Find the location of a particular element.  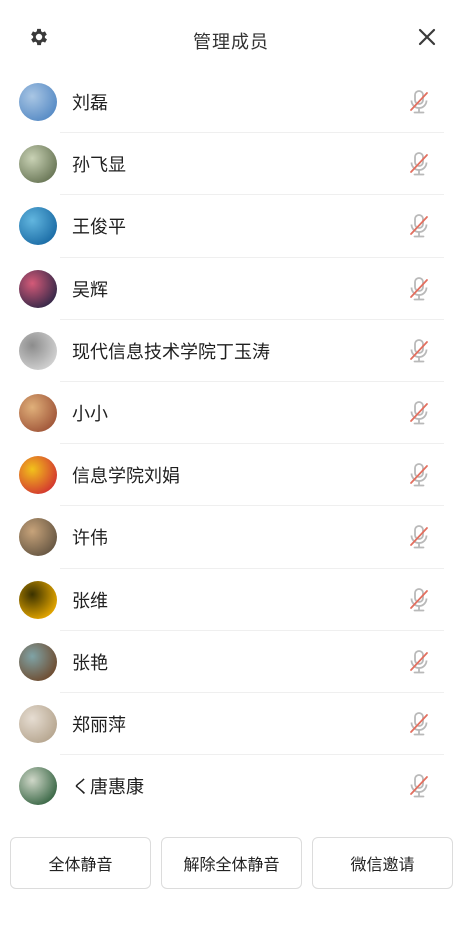

member-name: 郑丽萍 is located at coordinates (99, 725).